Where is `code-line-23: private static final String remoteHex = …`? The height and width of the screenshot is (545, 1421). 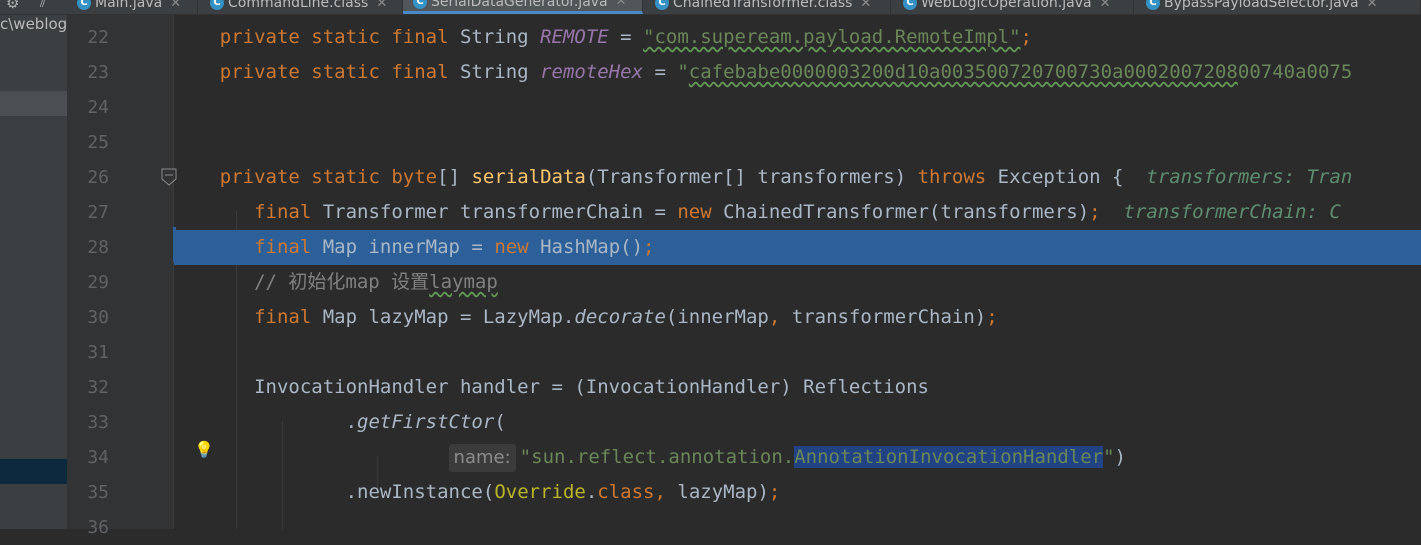
code-line-23: private static final String remoteHex = … is located at coordinates (797, 72).